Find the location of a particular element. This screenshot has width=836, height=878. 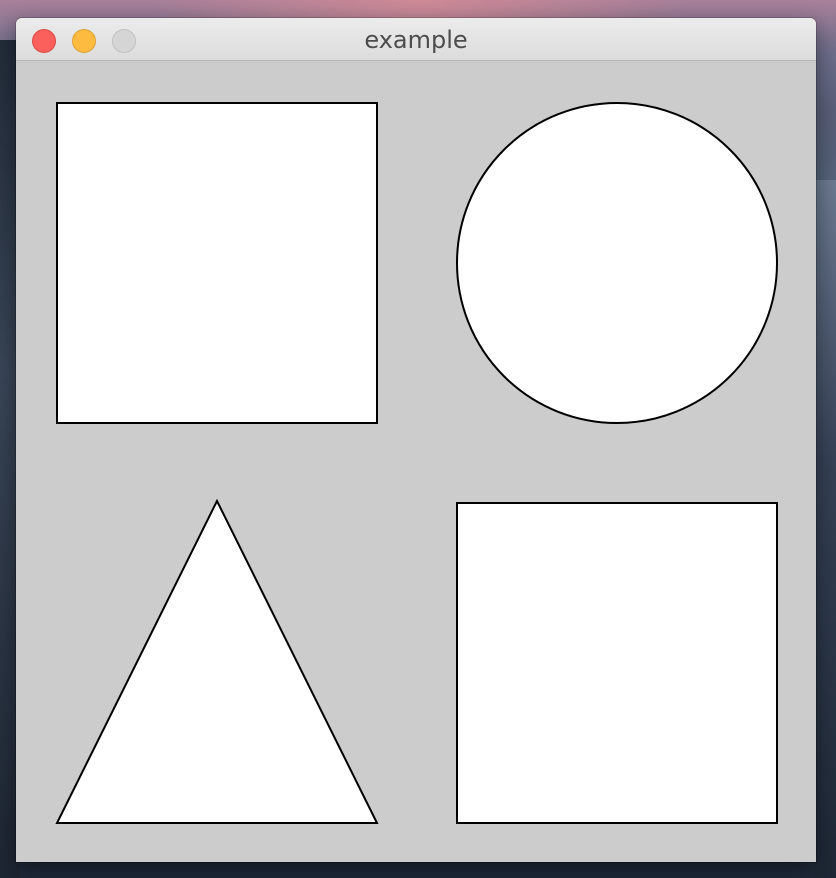

wallpaper-right-edge is located at coordinates (825, 529).